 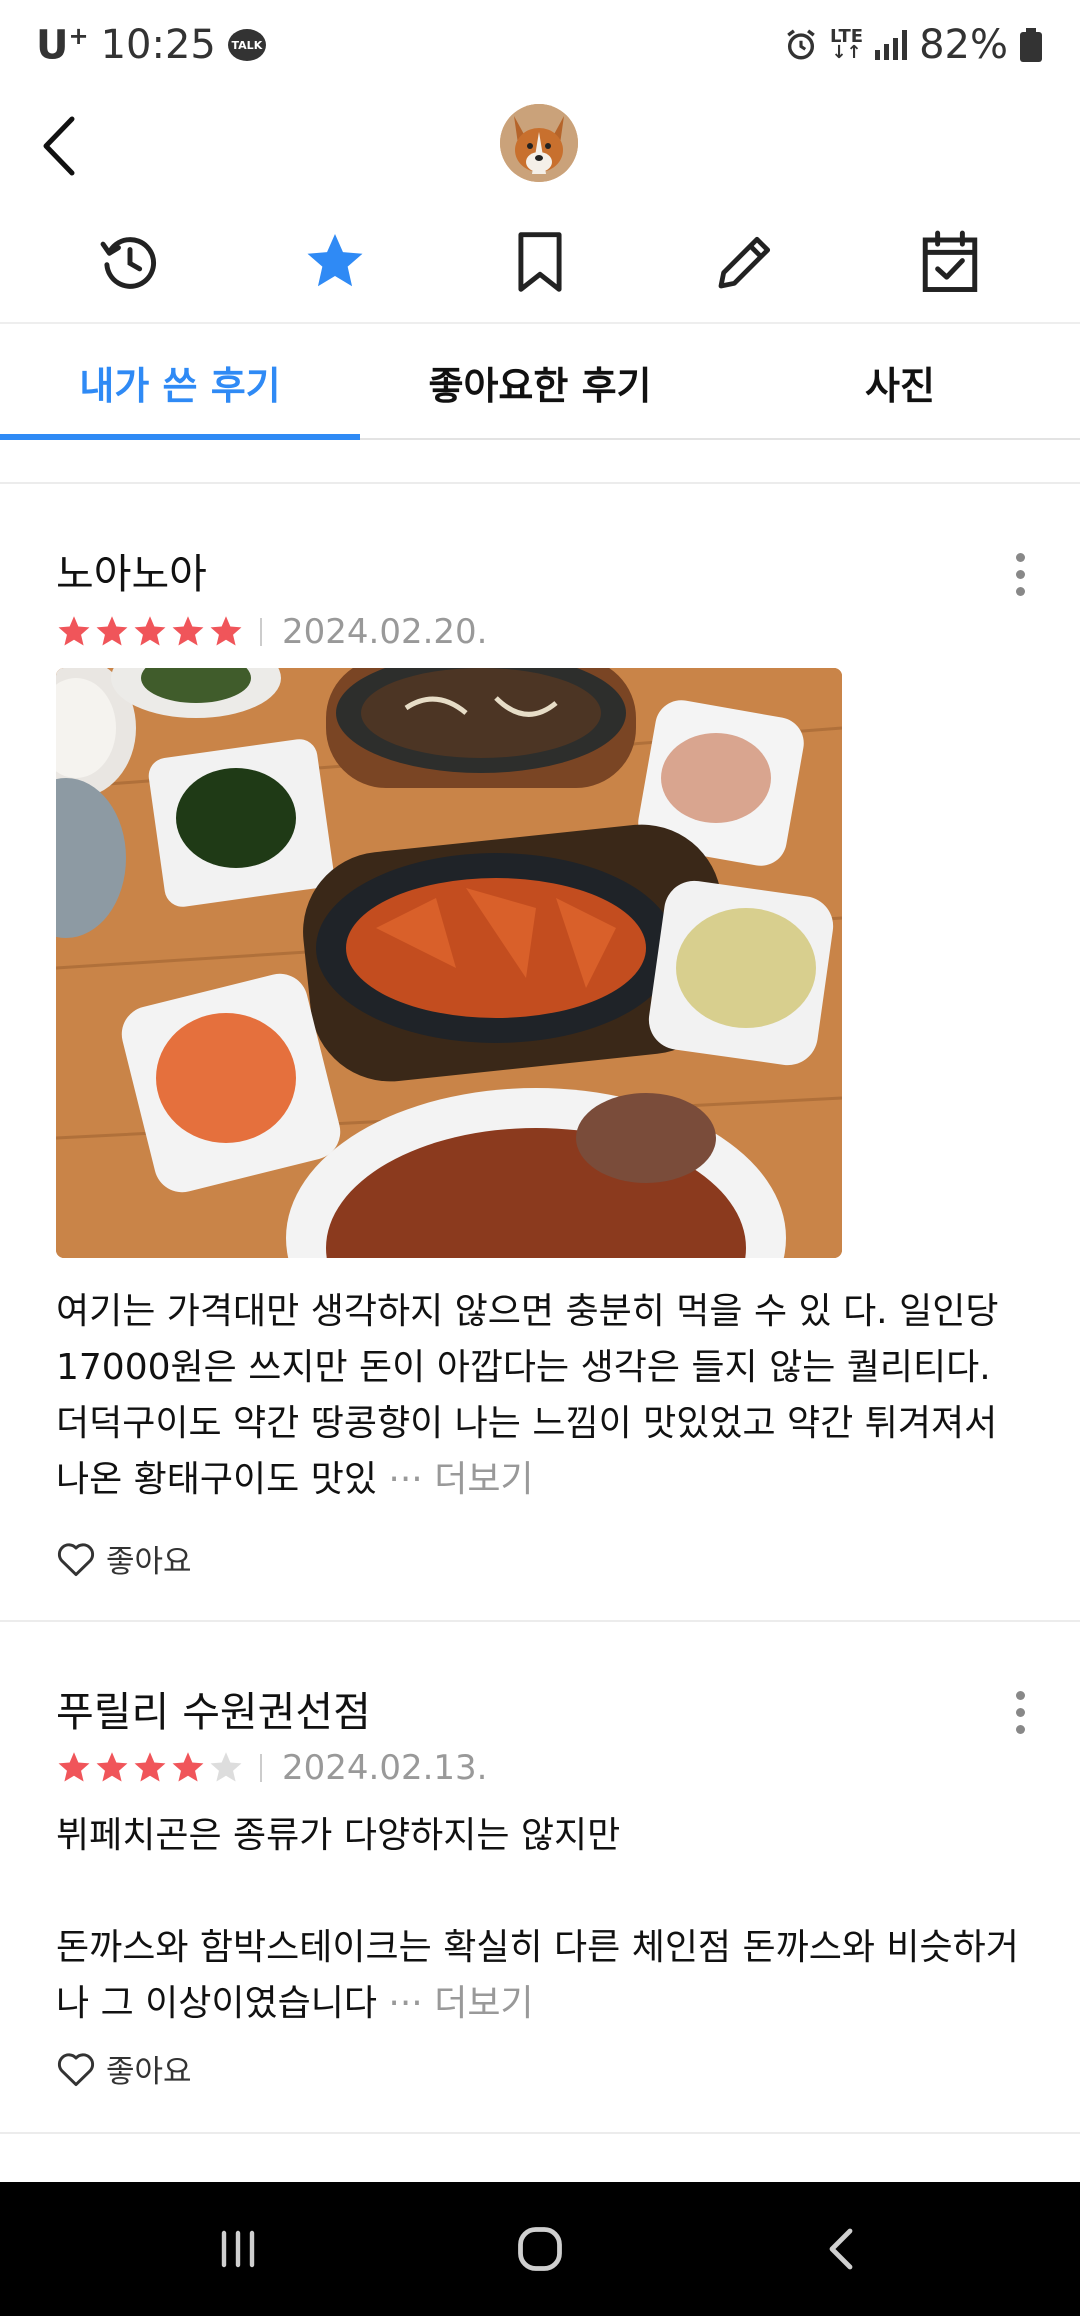 I want to click on recent-apps-button, so click(x=238, y=2249).